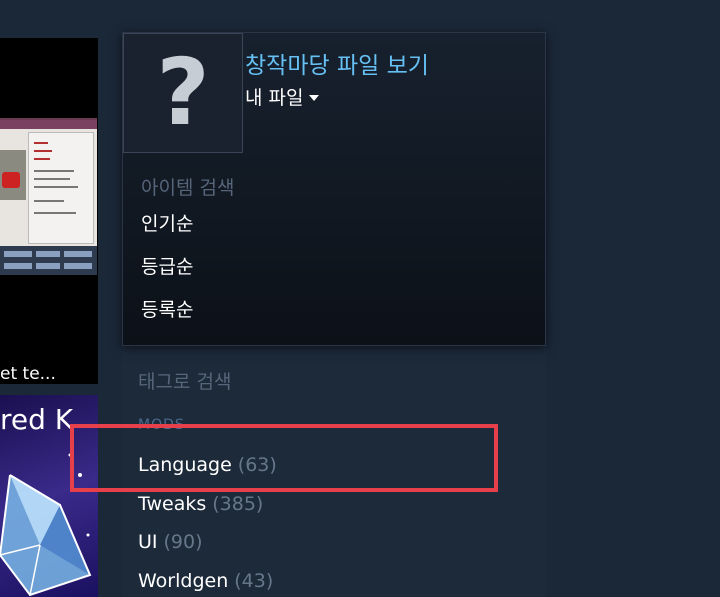  What do you see at coordinates (167, 222) in the screenshot?
I see `sort-popular: 인기순` at bounding box center [167, 222].